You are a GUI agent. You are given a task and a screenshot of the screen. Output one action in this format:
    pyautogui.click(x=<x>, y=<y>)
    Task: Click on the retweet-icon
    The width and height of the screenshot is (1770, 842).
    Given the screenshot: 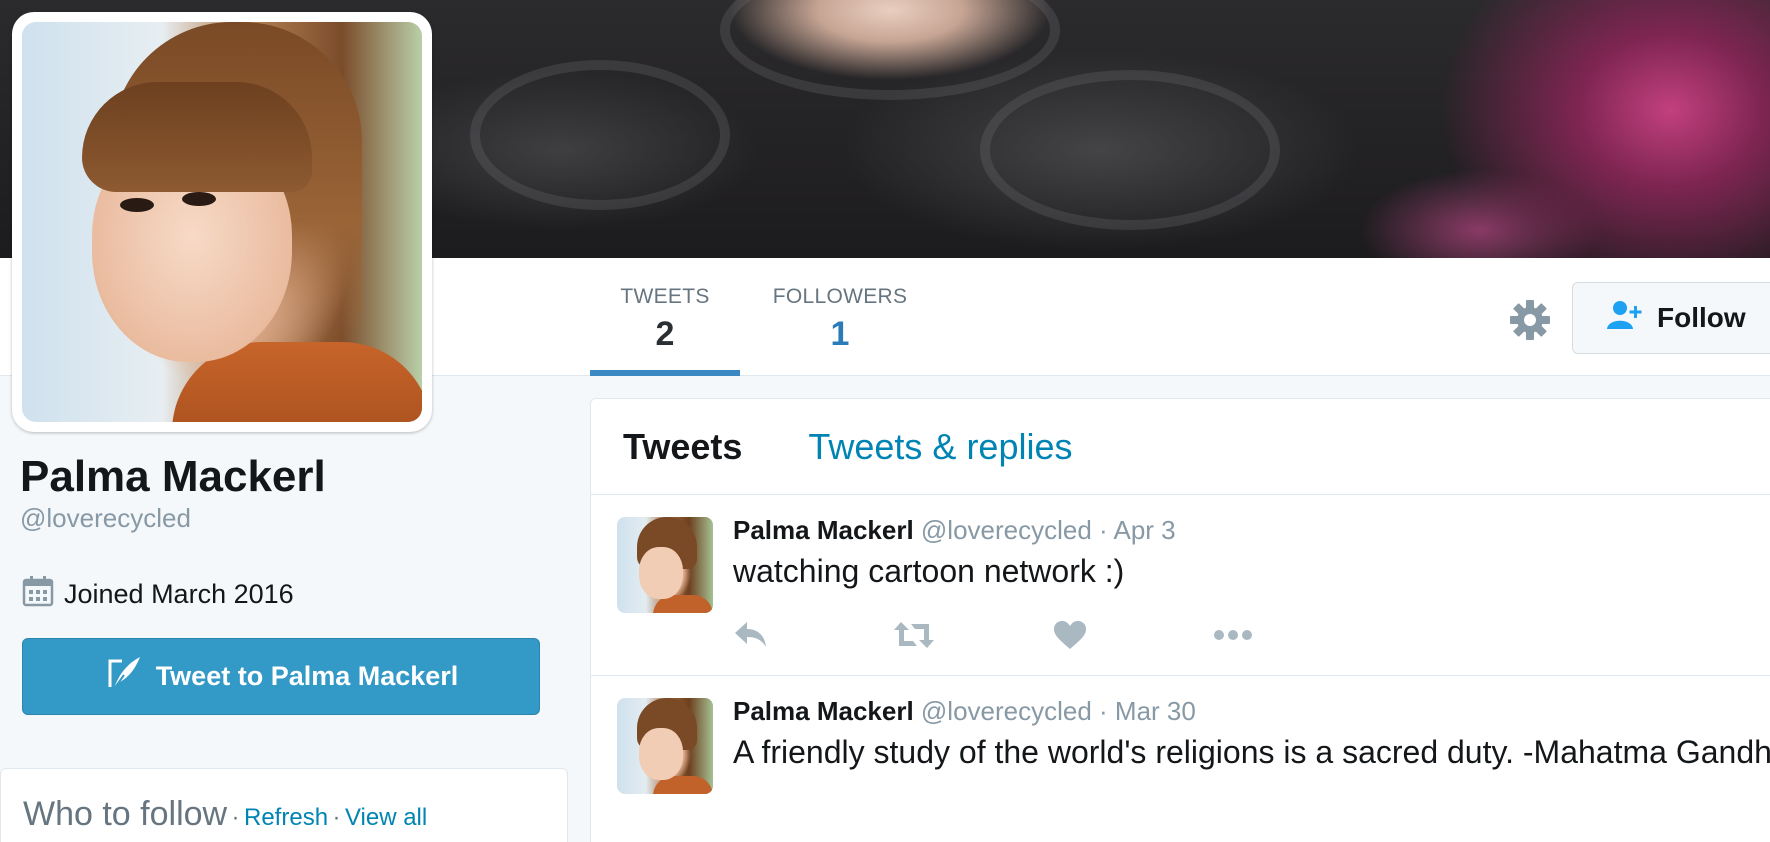 What is the action you would take?
    pyautogui.click(x=973, y=635)
    